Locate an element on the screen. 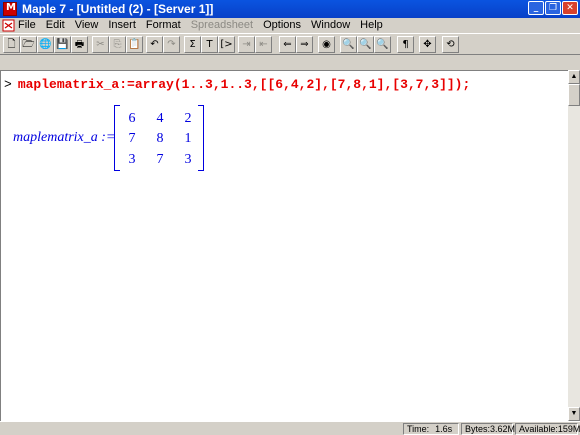  available-status: Available:159M is located at coordinates (547, 429).